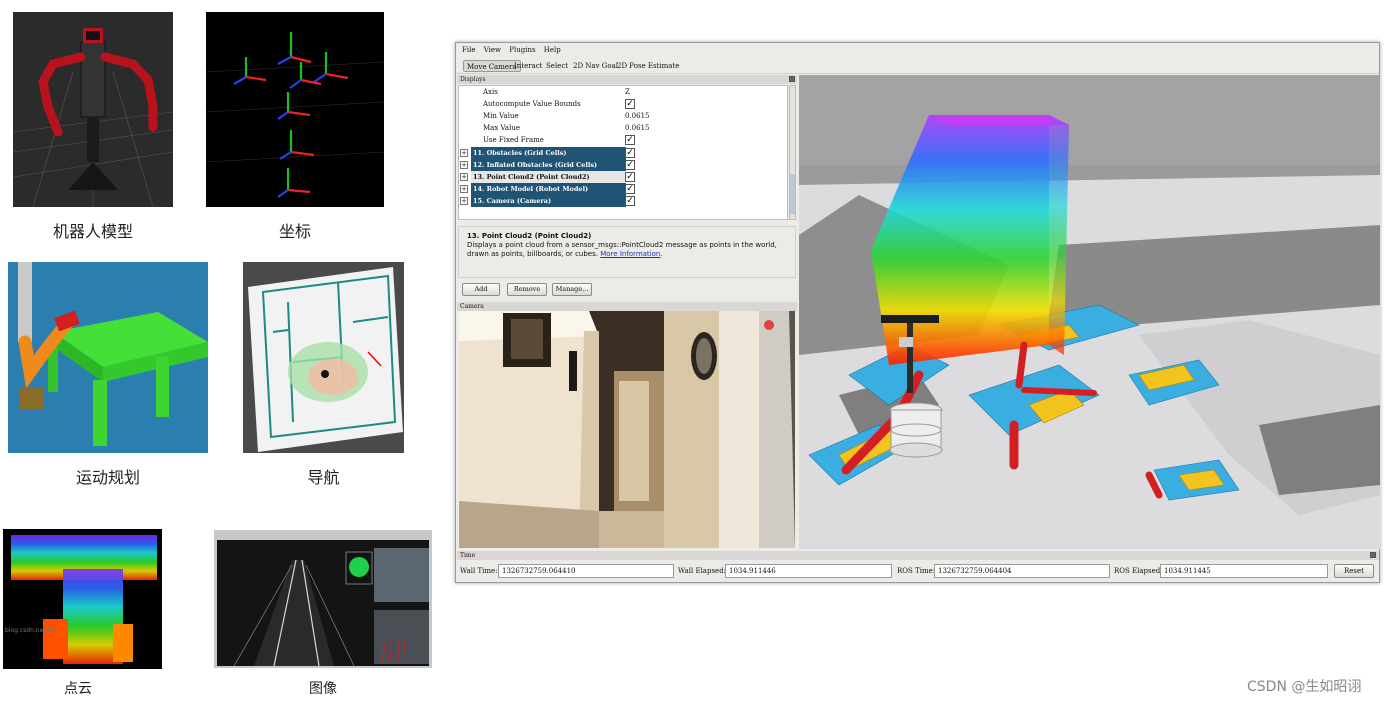  What do you see at coordinates (792, 152) in the screenshot?
I see `displays-scrollbar` at bounding box center [792, 152].